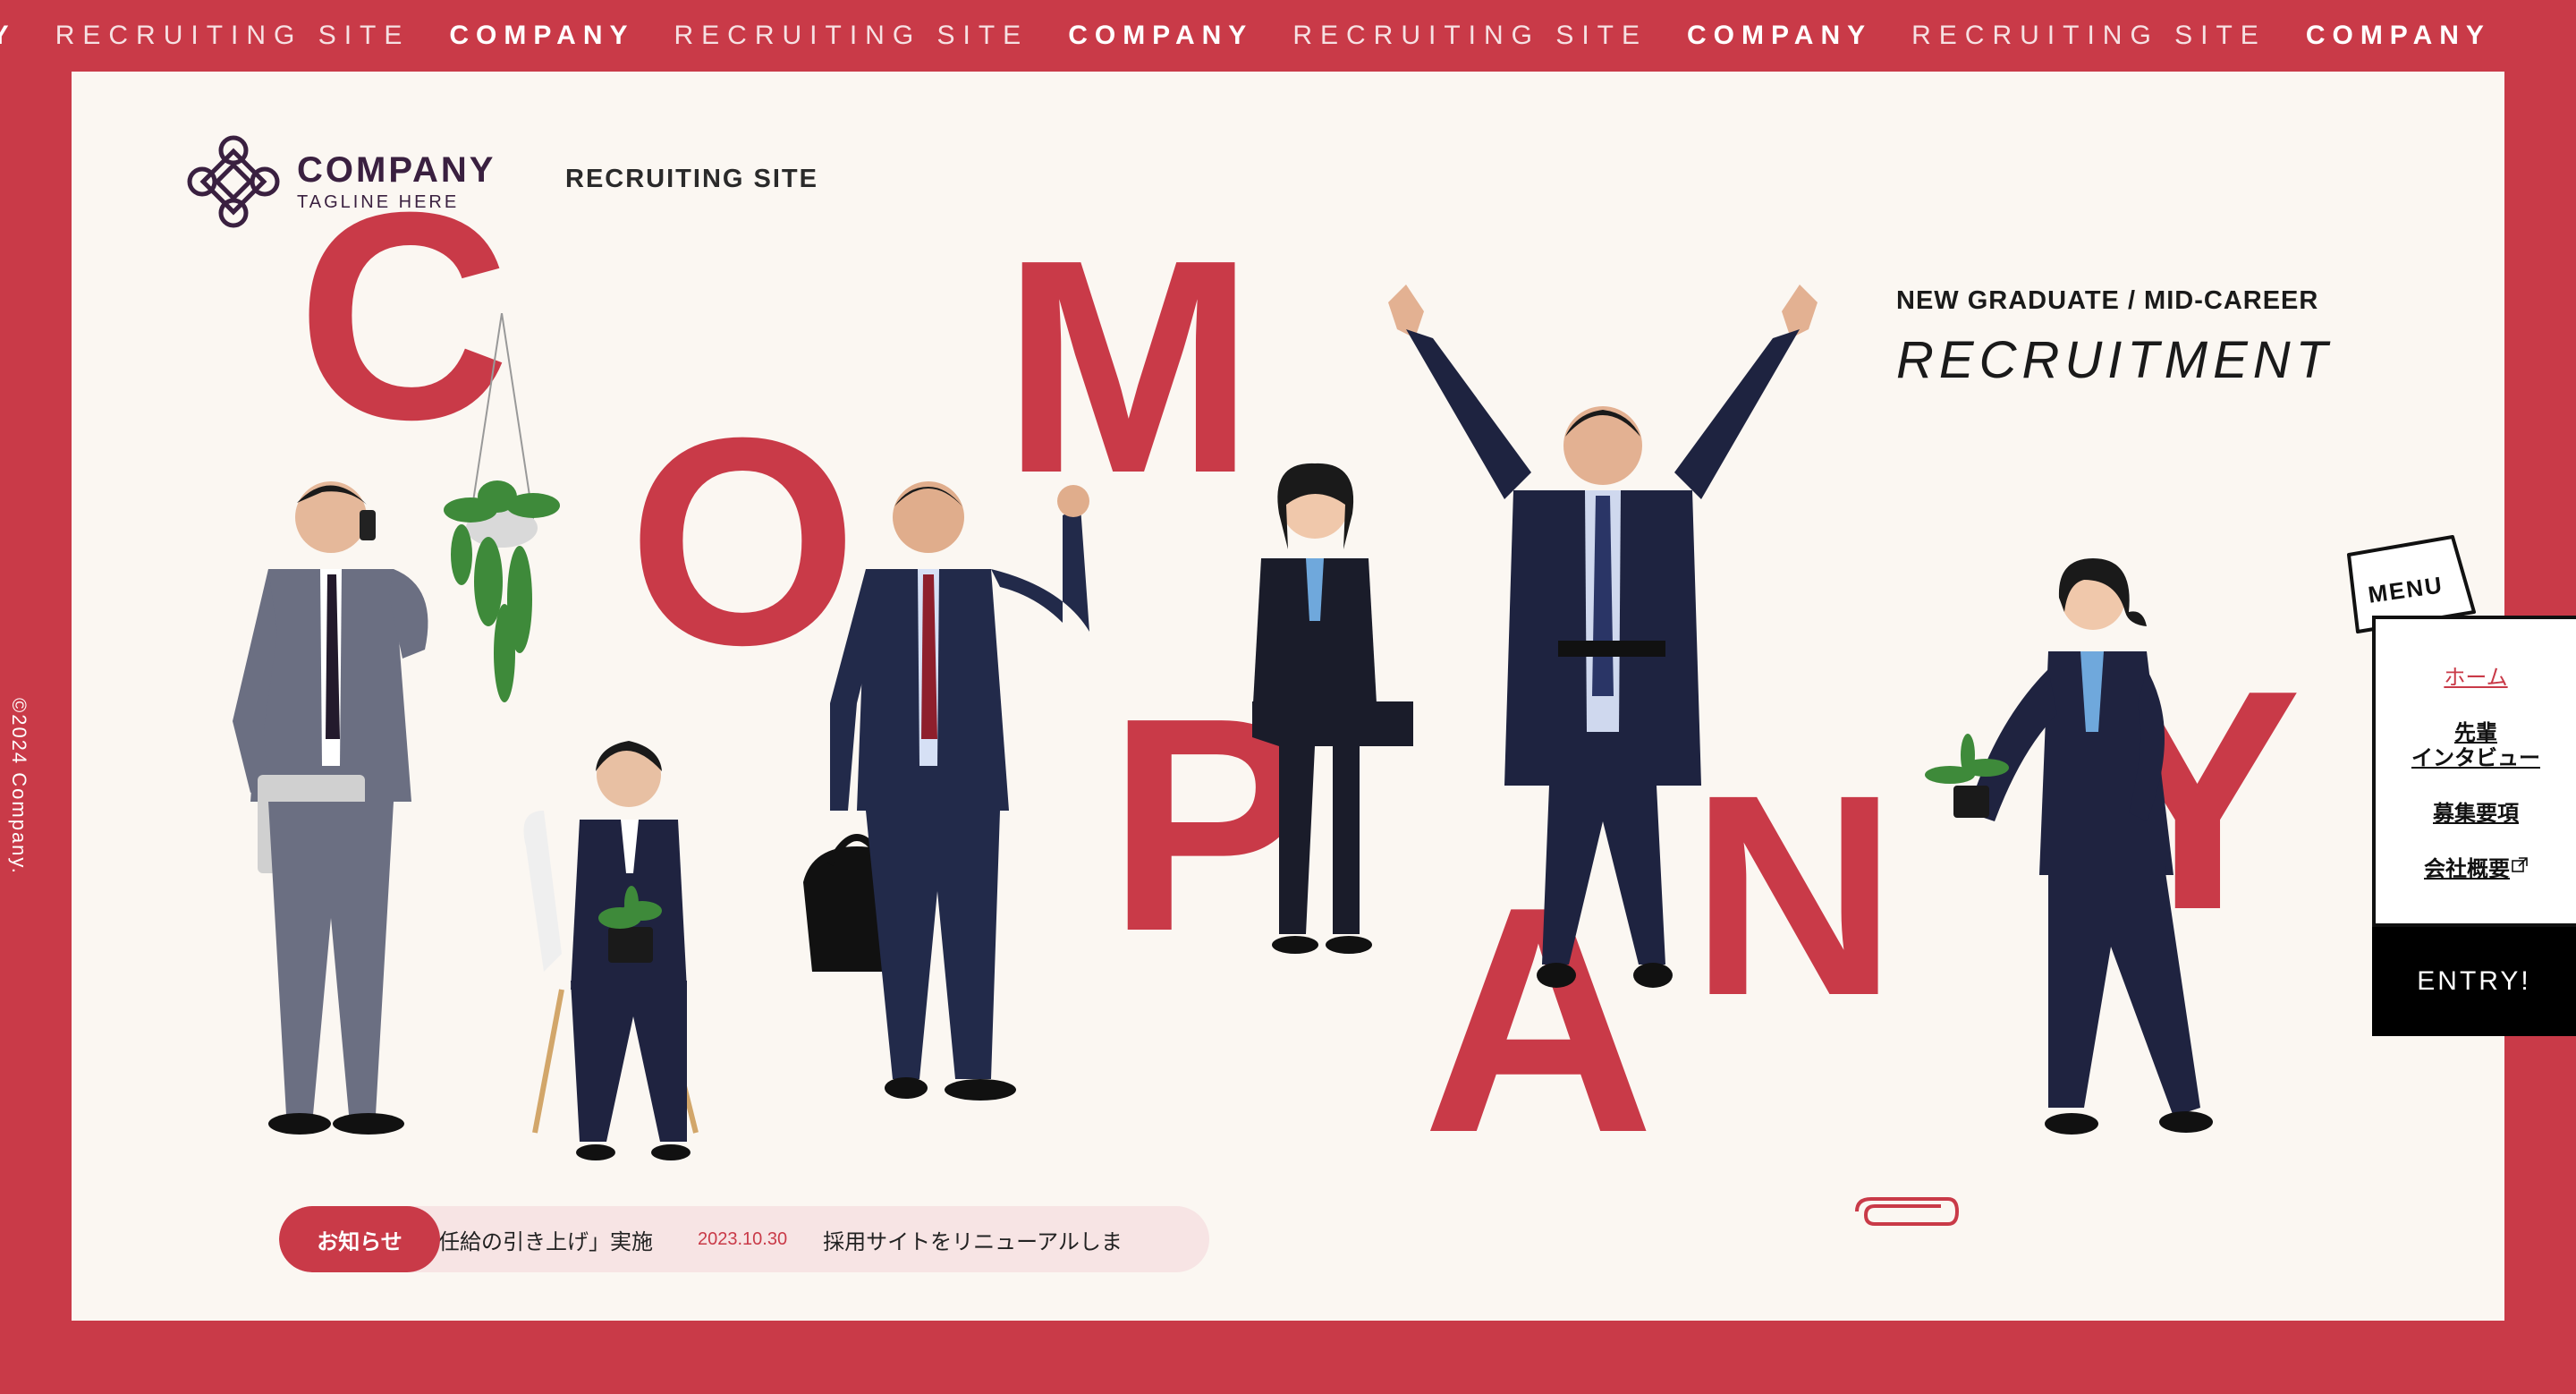 The height and width of the screenshot is (1394, 2576). What do you see at coordinates (233, 181) in the screenshot?
I see `company-logo-icon` at bounding box center [233, 181].